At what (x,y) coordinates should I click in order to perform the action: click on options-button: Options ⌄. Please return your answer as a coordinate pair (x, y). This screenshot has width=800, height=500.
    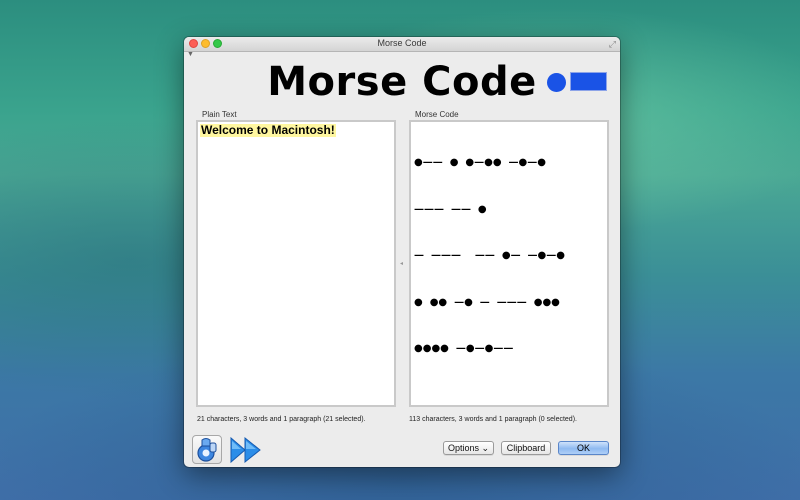
    Looking at the image, I should click on (468, 448).